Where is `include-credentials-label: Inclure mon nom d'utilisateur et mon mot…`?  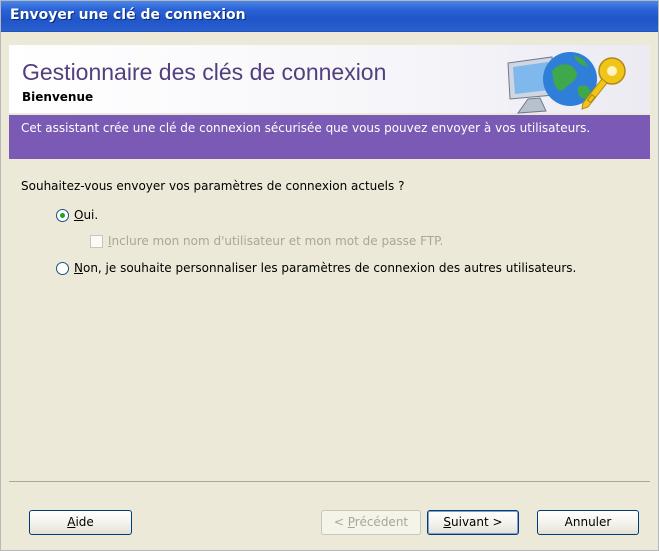 include-credentials-label: Inclure mon nom d'utilisateur et mon mot… is located at coordinates (275, 241).